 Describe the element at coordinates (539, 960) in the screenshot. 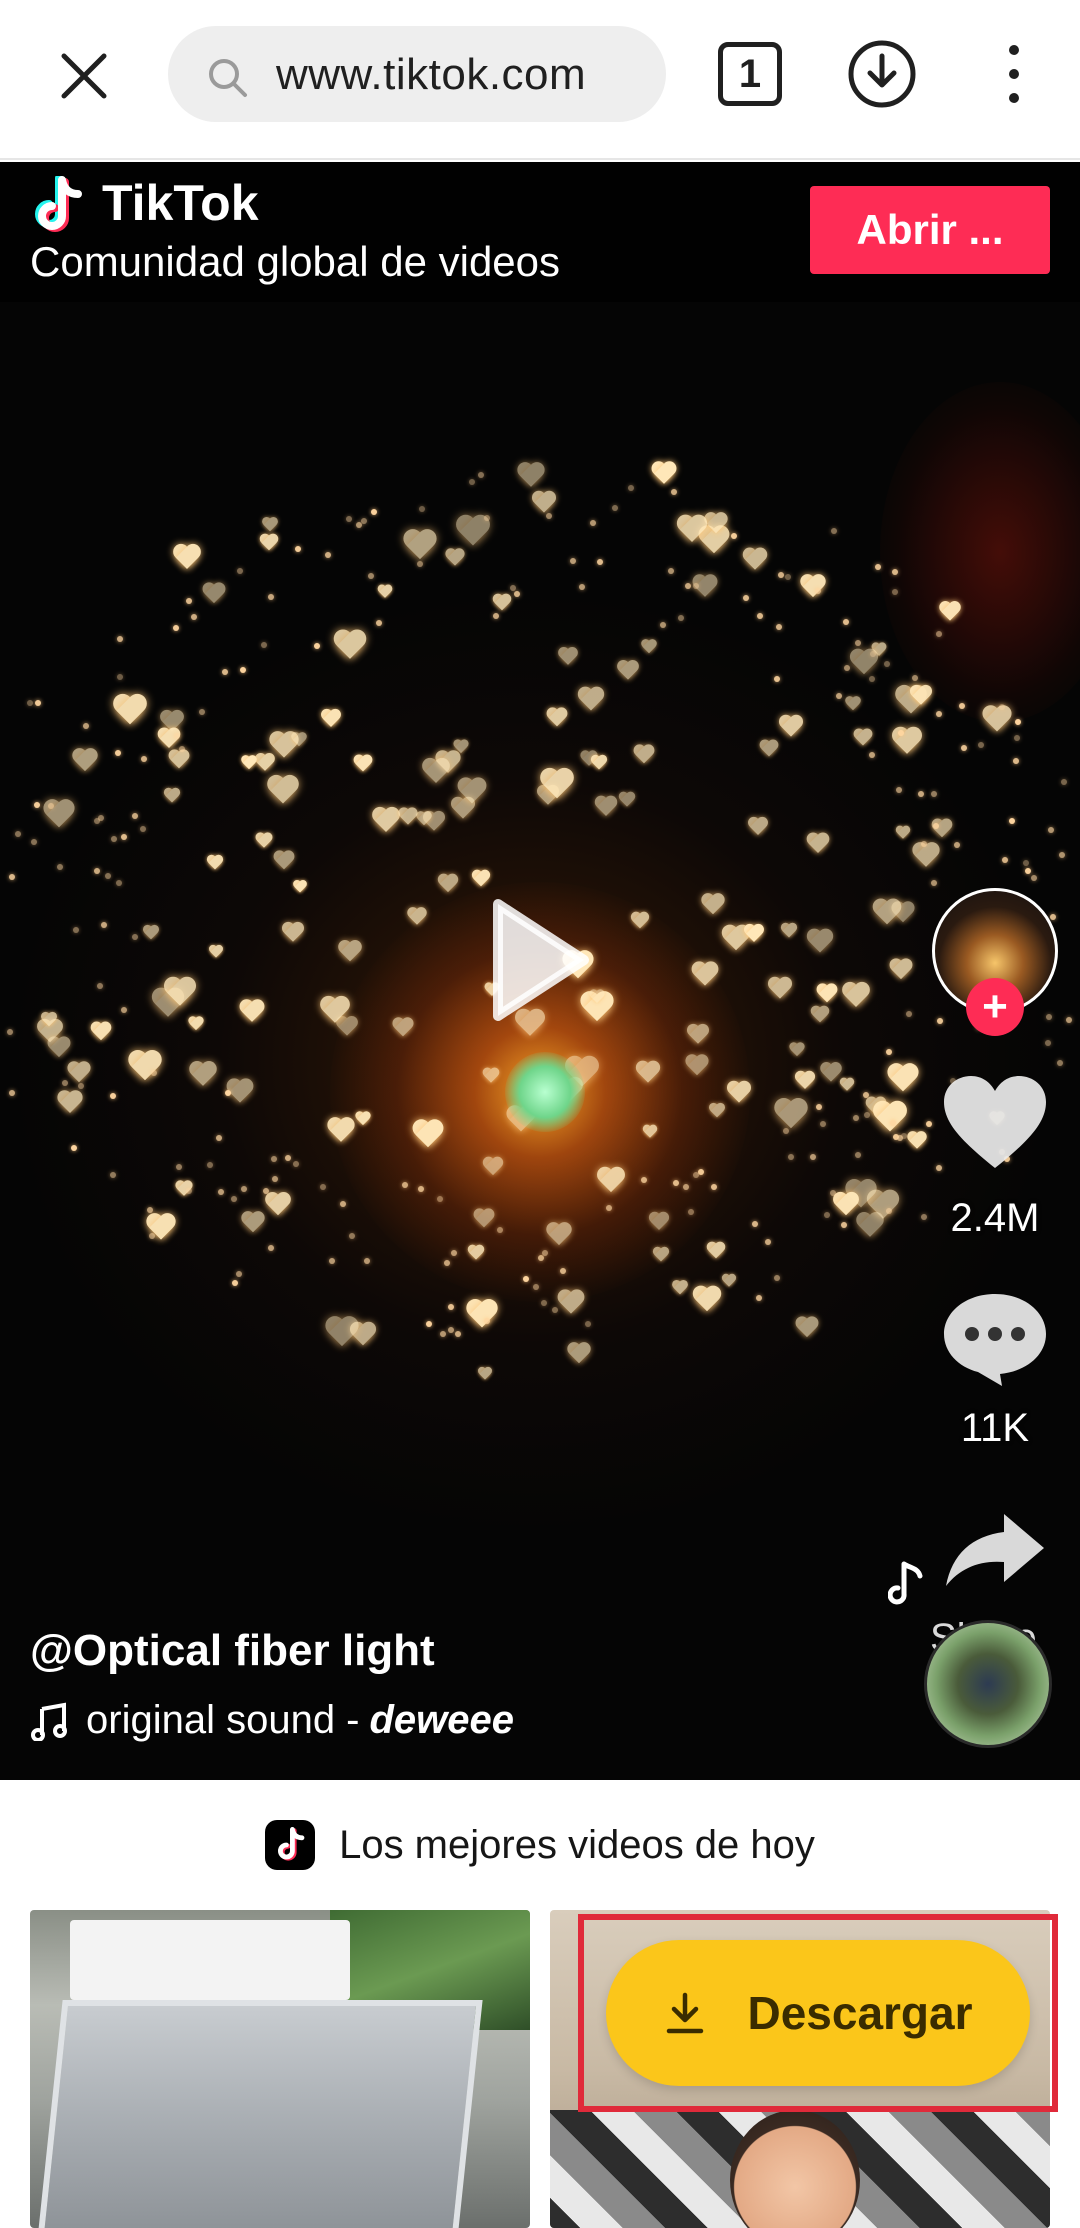

I see `play-icon` at that location.